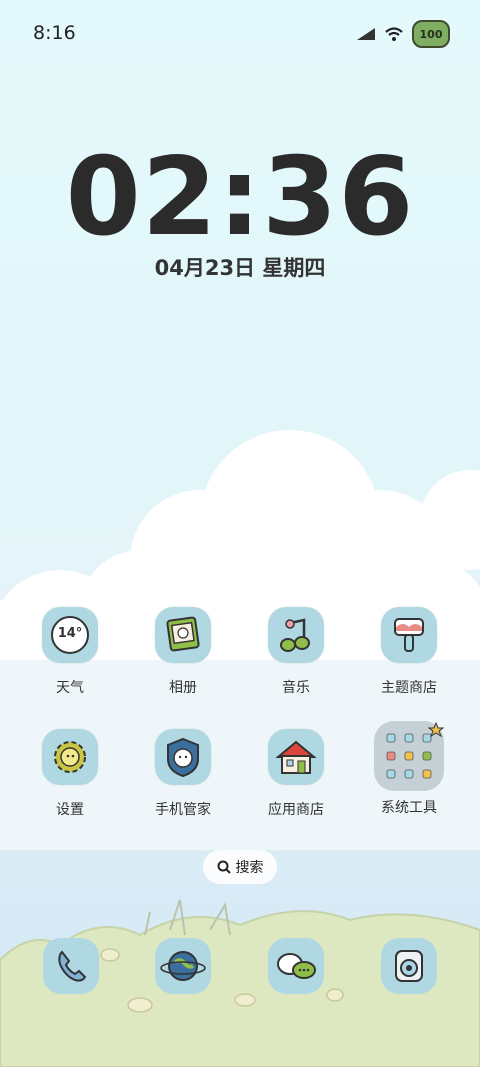  Describe the element at coordinates (224, 867) in the screenshot. I see `search-icon` at that location.